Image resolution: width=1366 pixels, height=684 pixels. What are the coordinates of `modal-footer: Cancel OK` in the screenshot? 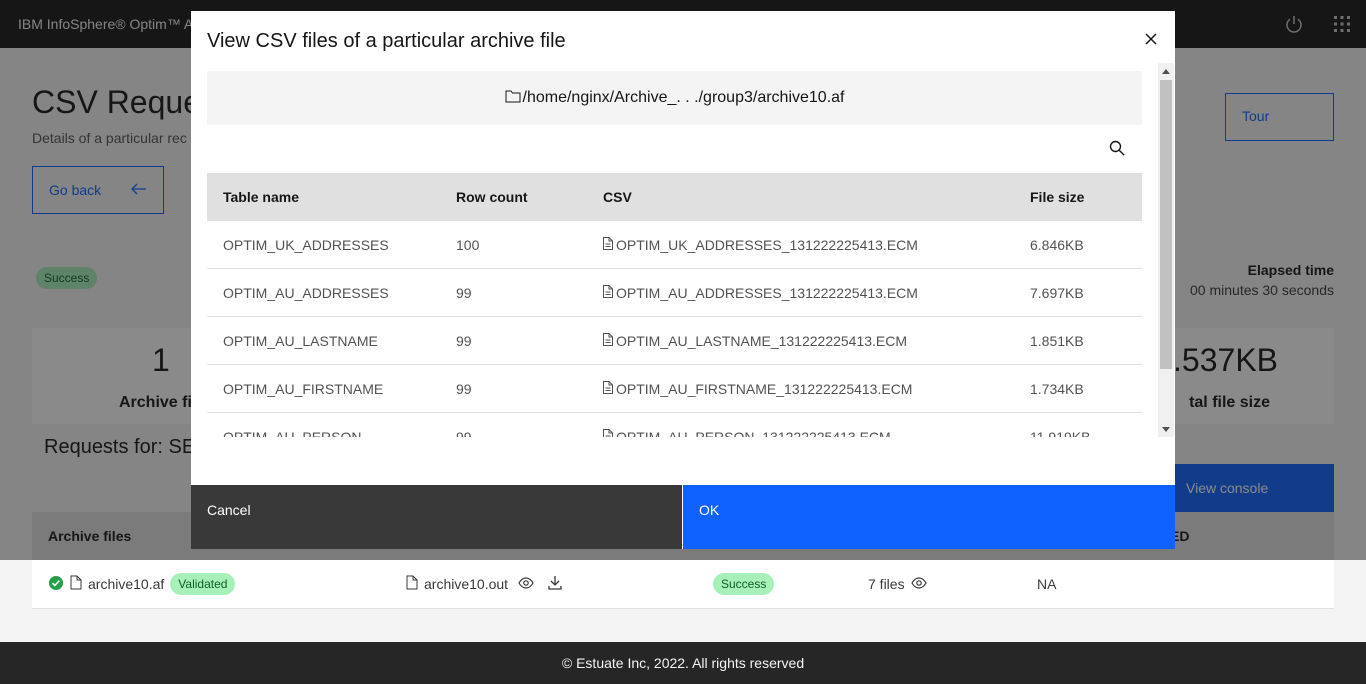 It's located at (683, 517).